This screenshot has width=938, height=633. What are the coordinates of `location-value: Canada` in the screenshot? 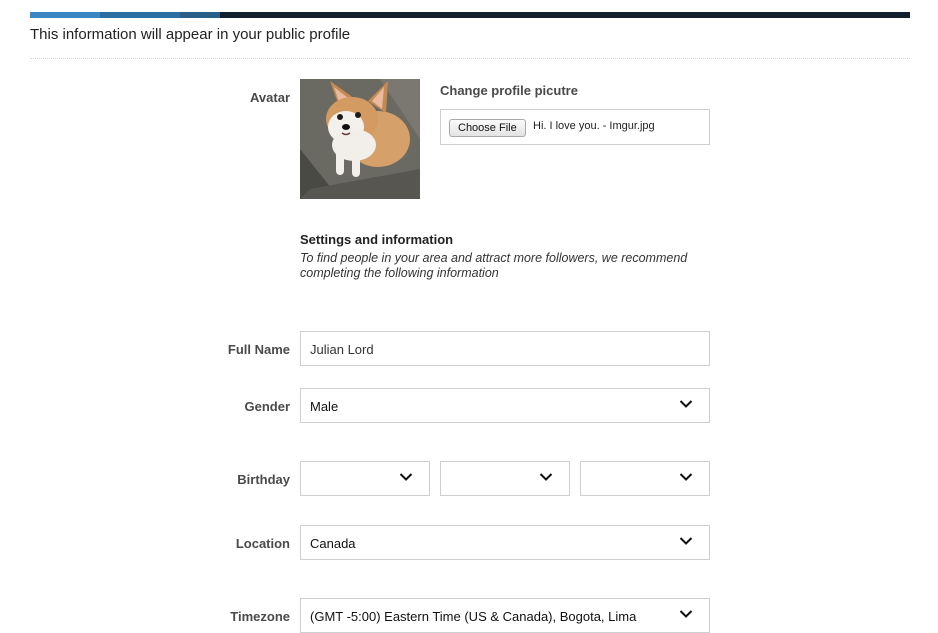 It's located at (333, 543).